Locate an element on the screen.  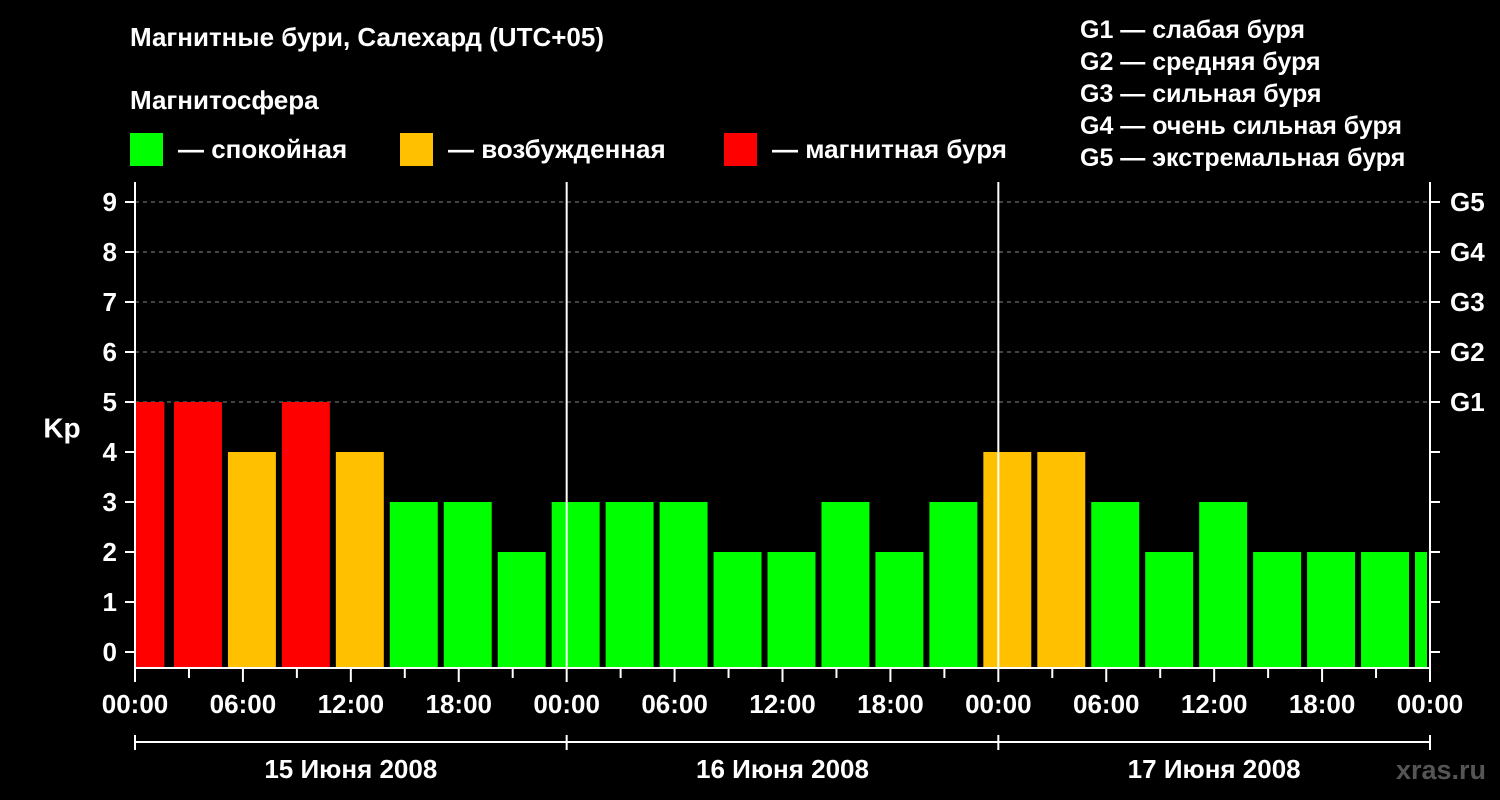
g-axis-label: G2 is located at coordinates (1467, 352).